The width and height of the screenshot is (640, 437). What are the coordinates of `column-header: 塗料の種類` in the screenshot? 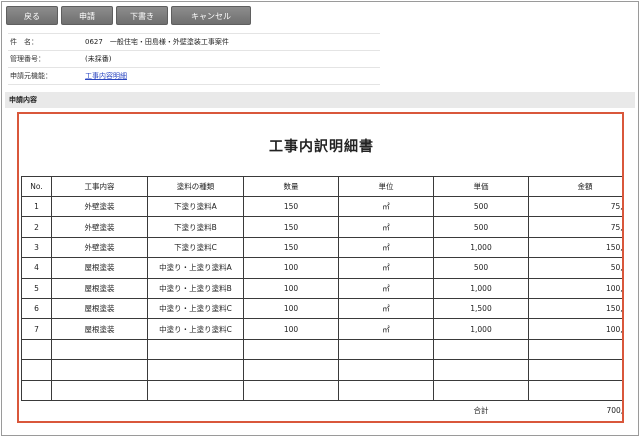 It's located at (195, 186).